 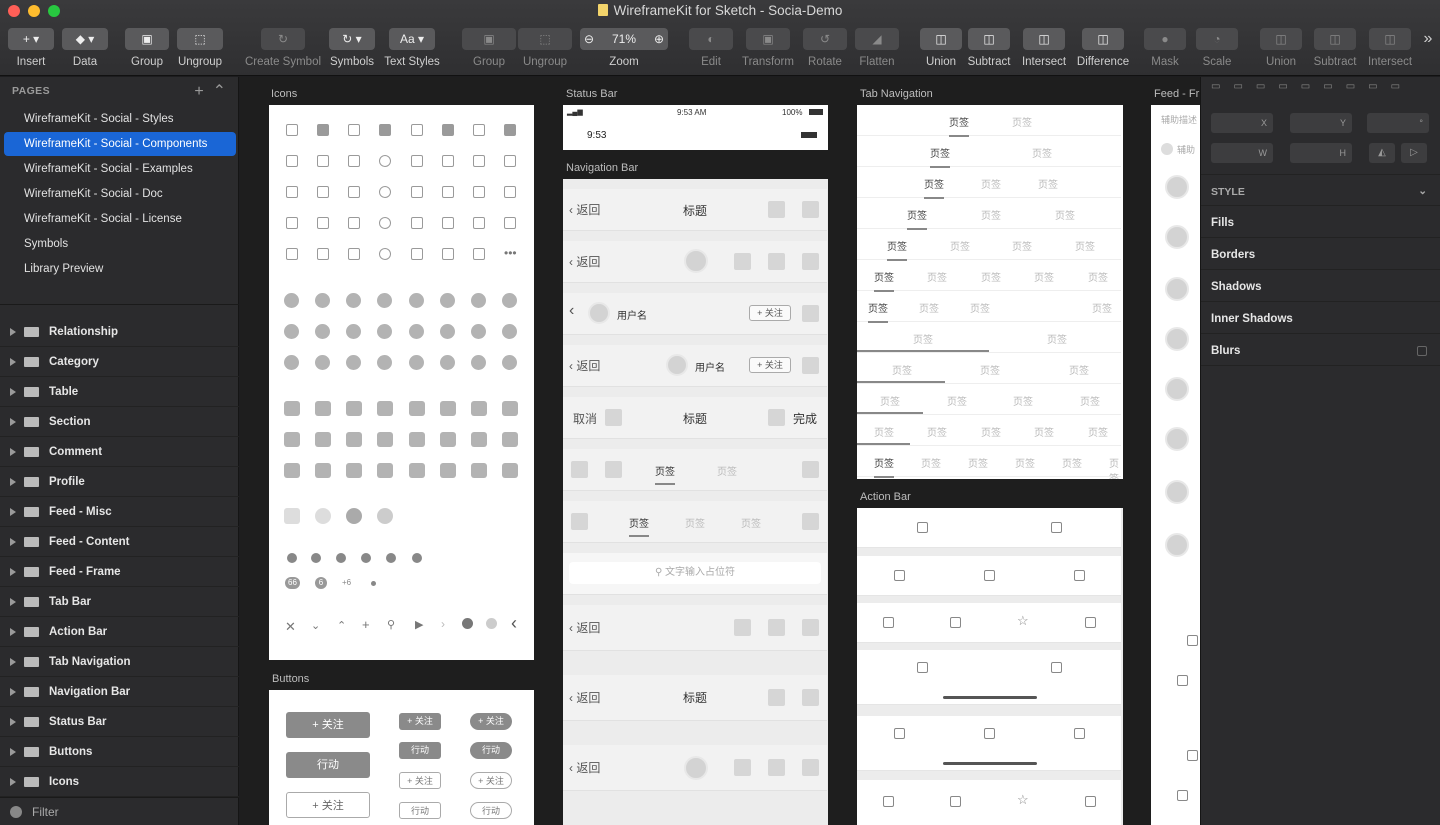 I want to click on artboard-status-bar: ▂▄▆ 9:53 AM 100% 9:53, so click(x=695, y=127).